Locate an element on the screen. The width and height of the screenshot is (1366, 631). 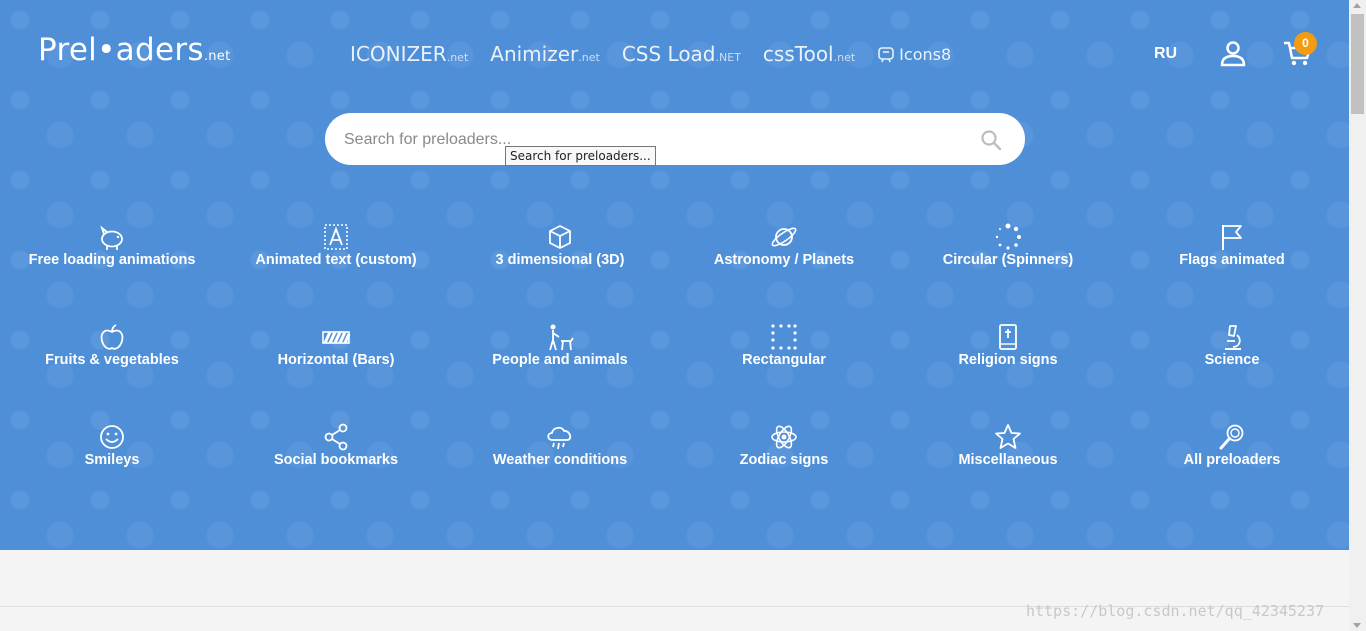
spinner-icon is located at coordinates (1008, 236).